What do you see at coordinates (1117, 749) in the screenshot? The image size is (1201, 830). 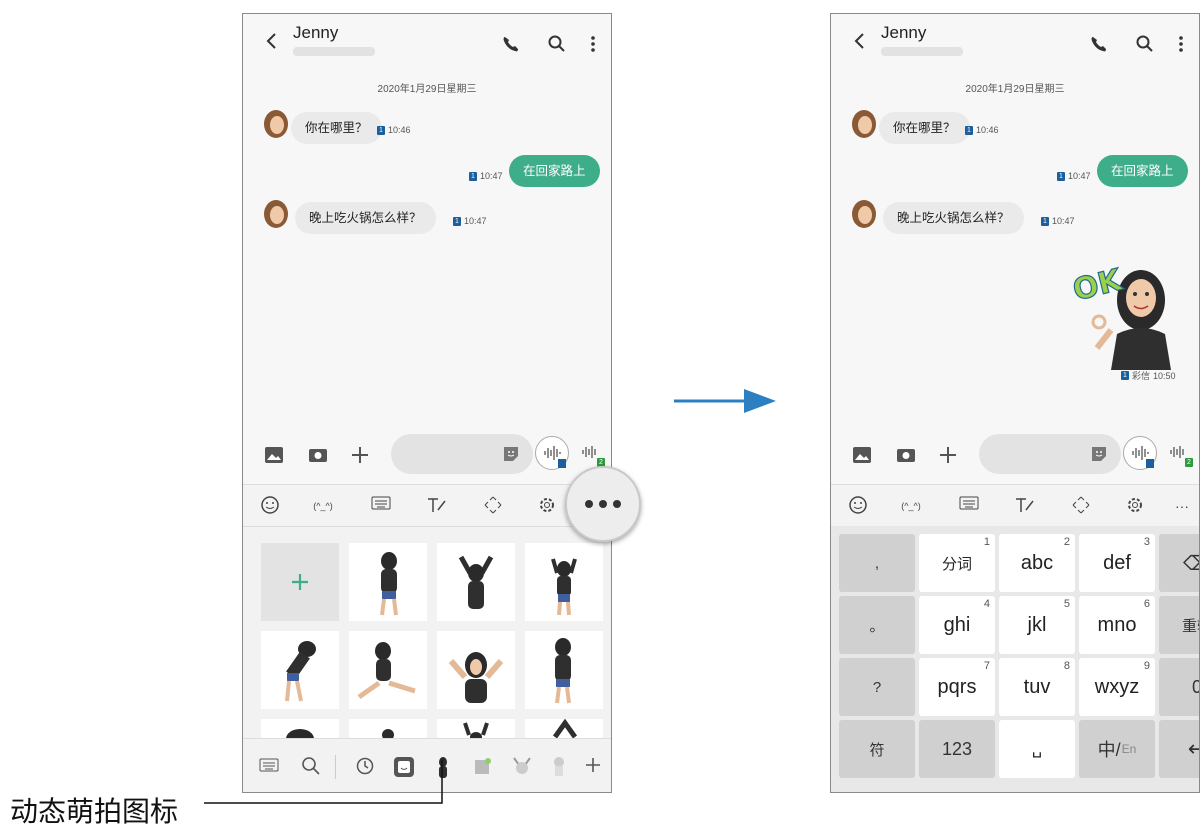 I see `key-language-switch: 中/En` at bounding box center [1117, 749].